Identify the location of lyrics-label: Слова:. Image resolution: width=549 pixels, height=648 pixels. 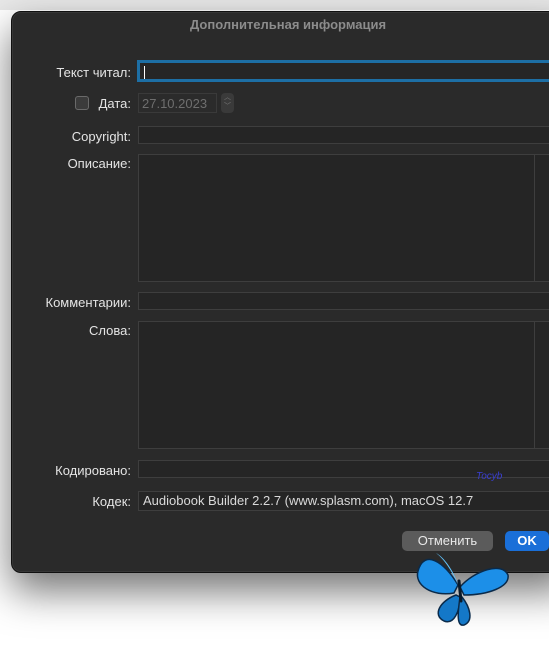
(110, 330).